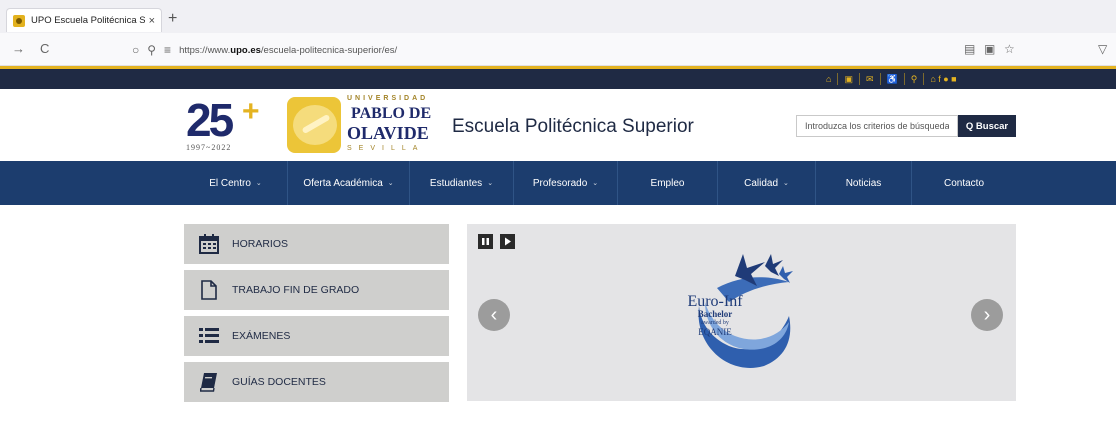  I want to click on menu-item-el-centro: El Centro ⌄, so click(236, 183).